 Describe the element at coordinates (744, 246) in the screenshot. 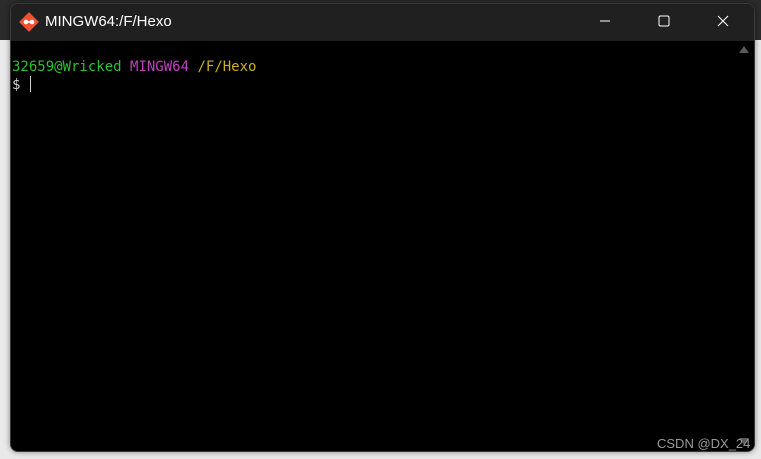

I see `vertical-scrollbar` at that location.